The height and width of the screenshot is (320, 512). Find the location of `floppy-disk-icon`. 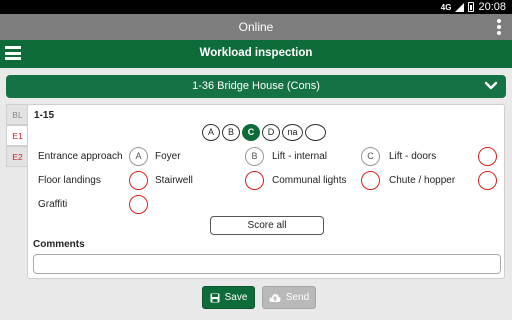

floppy-disk-icon is located at coordinates (215, 297).